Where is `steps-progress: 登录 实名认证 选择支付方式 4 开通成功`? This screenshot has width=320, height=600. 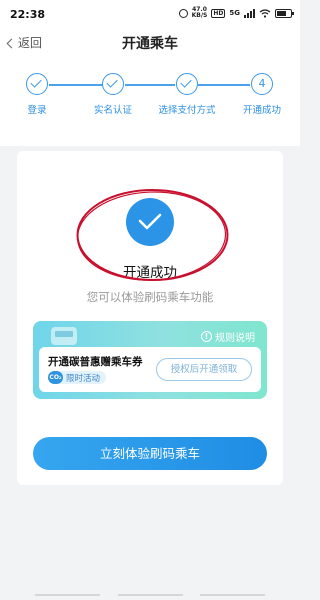 steps-progress: 登录 实名认证 选择支付方式 4 开通成功 is located at coordinates (150, 100).